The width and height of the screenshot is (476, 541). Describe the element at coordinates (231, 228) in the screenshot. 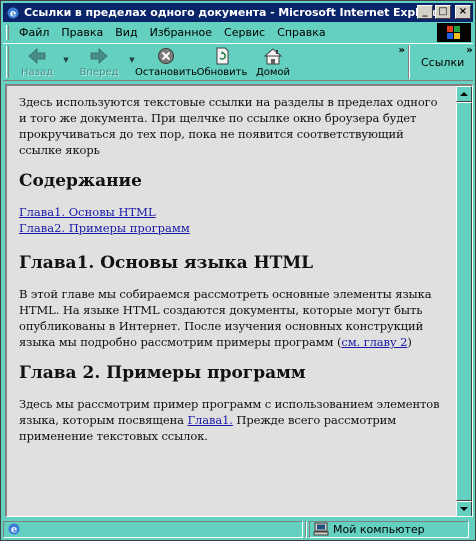

I see `toc-link-chapter2: Глава2. Примеры программ` at that location.